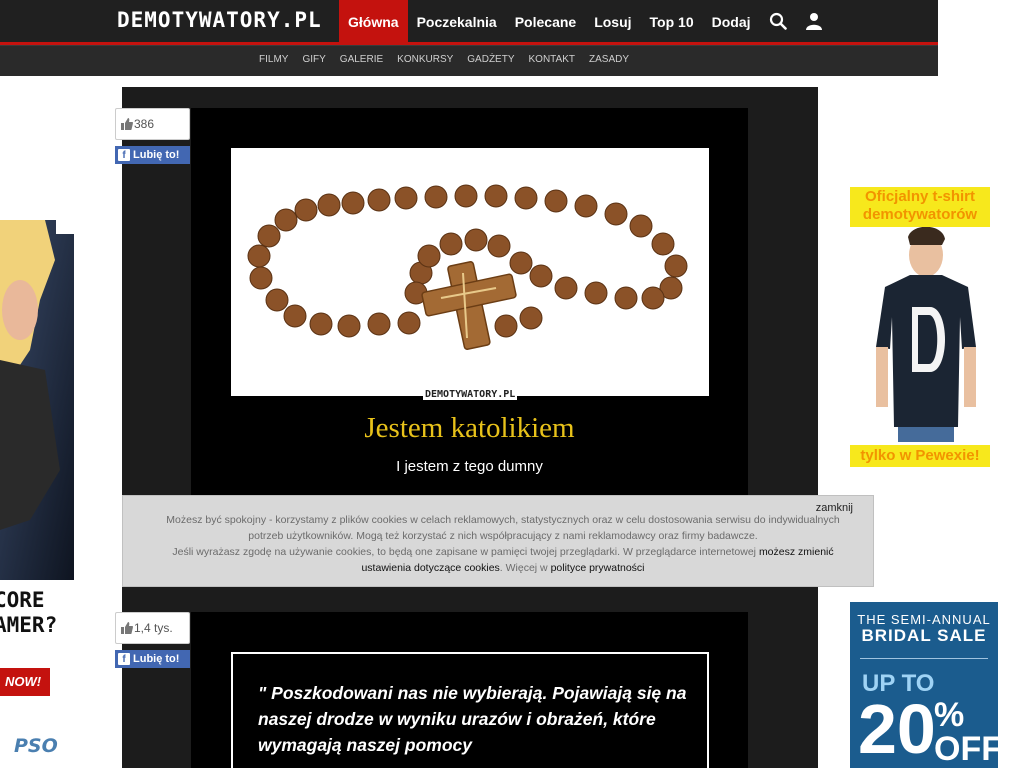  What do you see at coordinates (36, 746) in the screenshot?
I see `left-ad-logo: PSO` at bounding box center [36, 746].